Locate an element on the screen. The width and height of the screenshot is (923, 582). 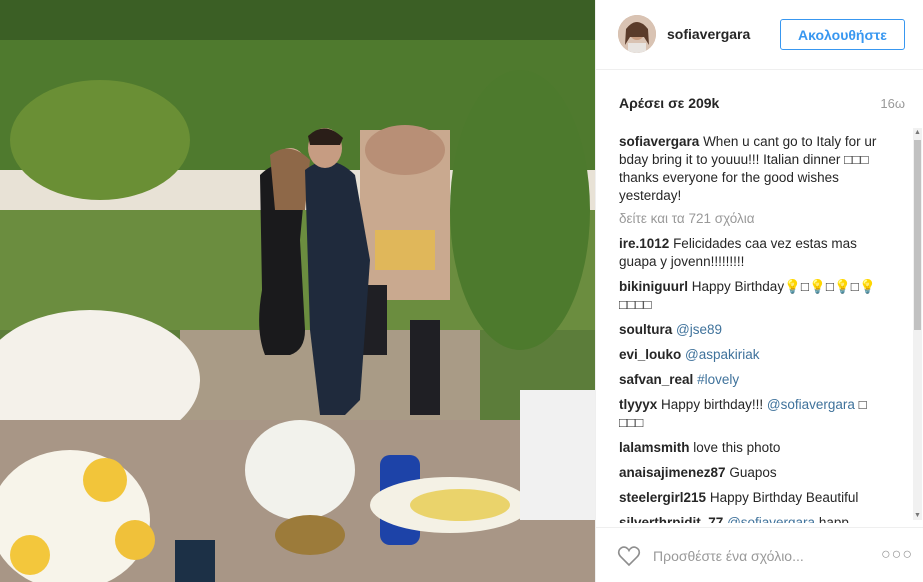
avatar is located at coordinates (637, 34).